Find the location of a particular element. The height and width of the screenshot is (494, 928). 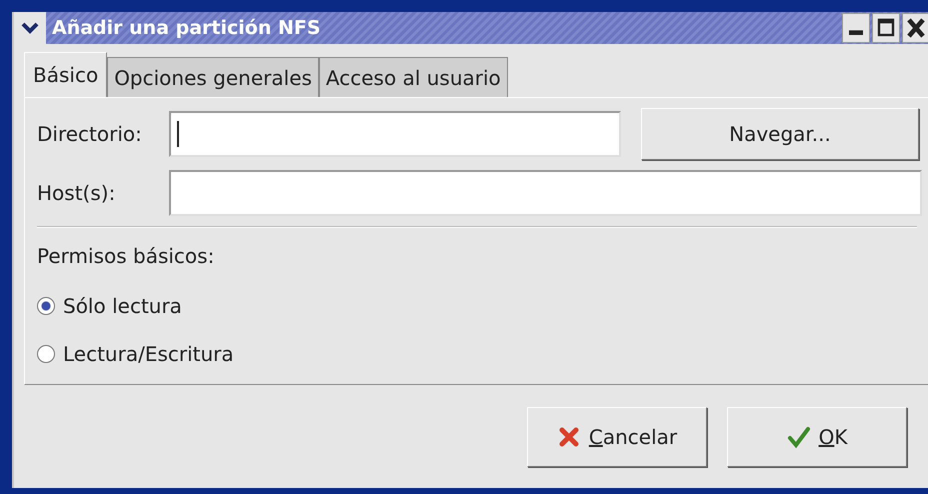

cross-icon is located at coordinates (568, 437).